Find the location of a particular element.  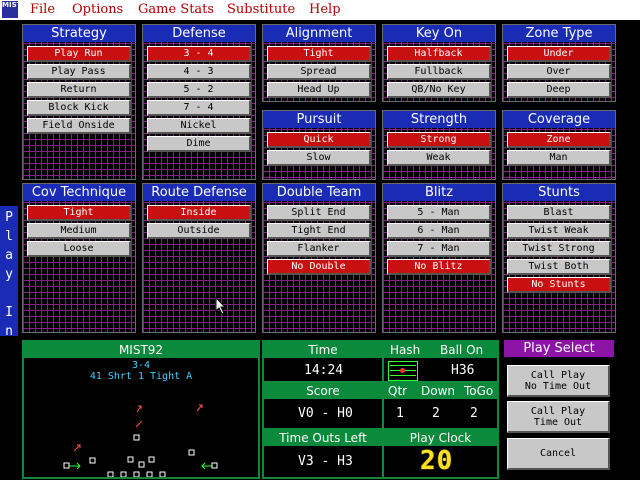

option-button: Return is located at coordinates (79, 90).